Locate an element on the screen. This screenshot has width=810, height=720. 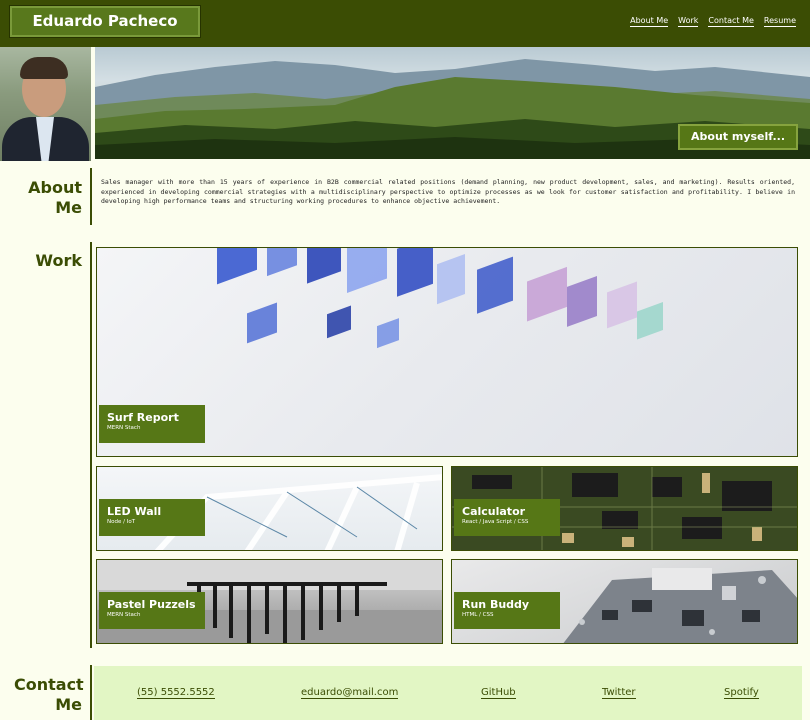
work-divider is located at coordinates (91, 445).